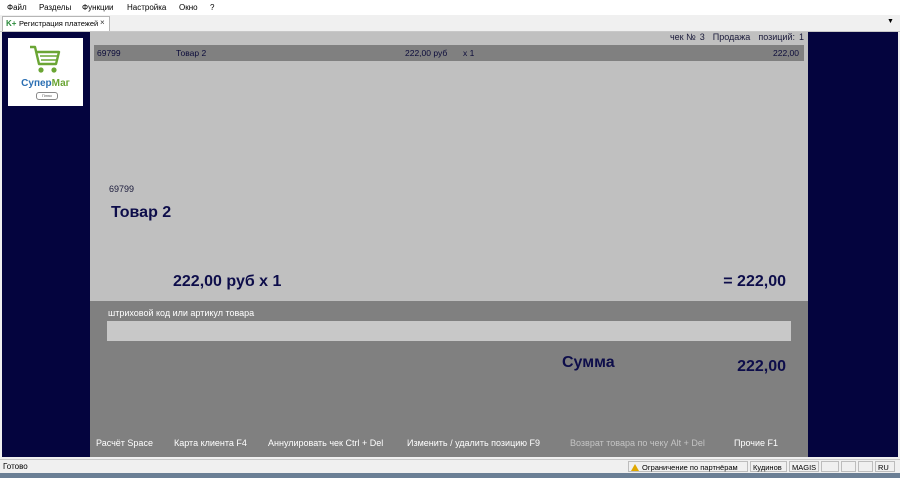 This screenshot has width=900, height=478. What do you see at coordinates (36, 83) in the screenshot?
I see `logo-brand-a: Супер` at bounding box center [36, 83].